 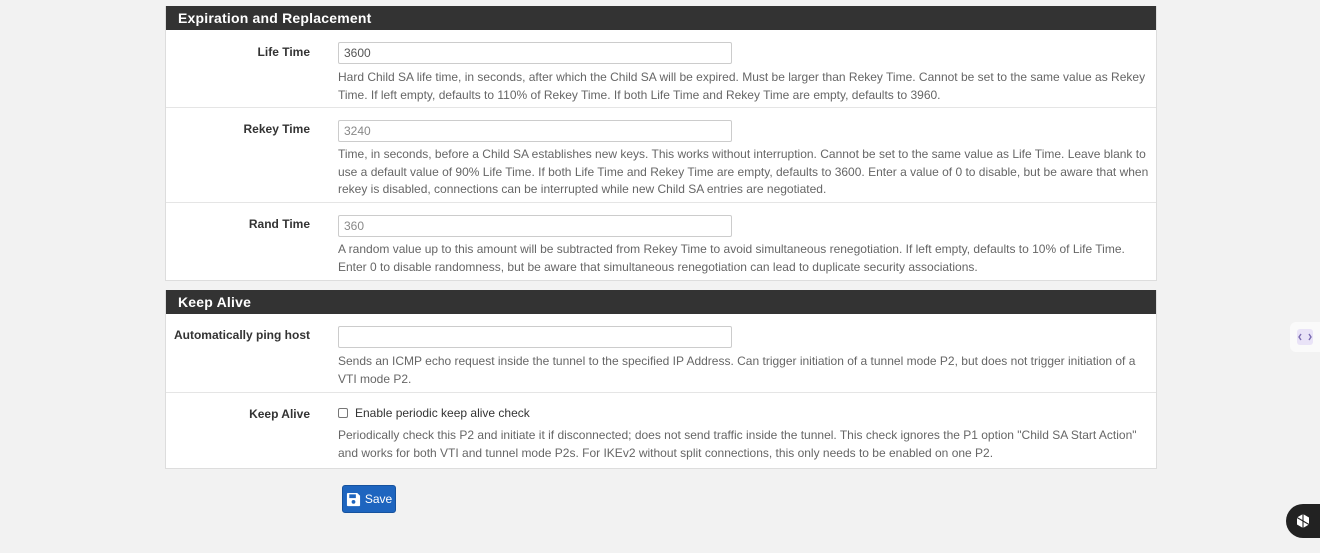 I want to click on keep-alive-checkbox-label: Enable periodic keep alive check, so click(x=442, y=413).